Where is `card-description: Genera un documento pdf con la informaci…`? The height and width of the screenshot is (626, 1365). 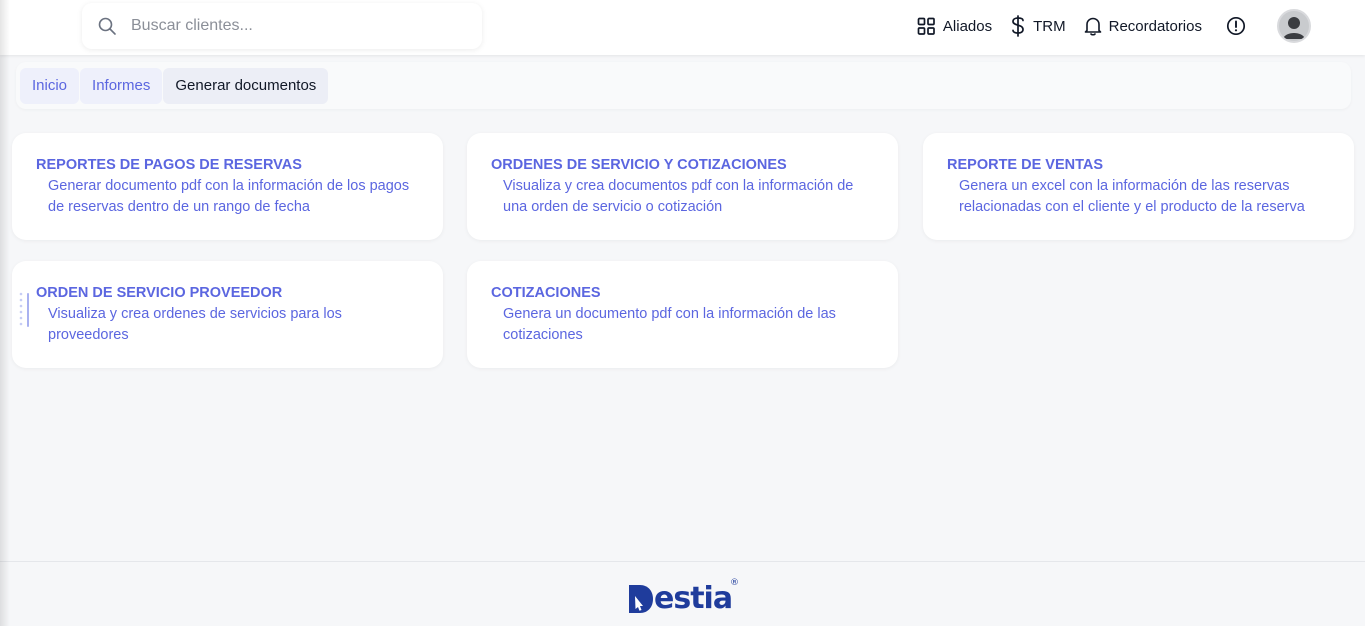
card-description: Genera un documento pdf con la informaci… is located at coordinates (669, 324).